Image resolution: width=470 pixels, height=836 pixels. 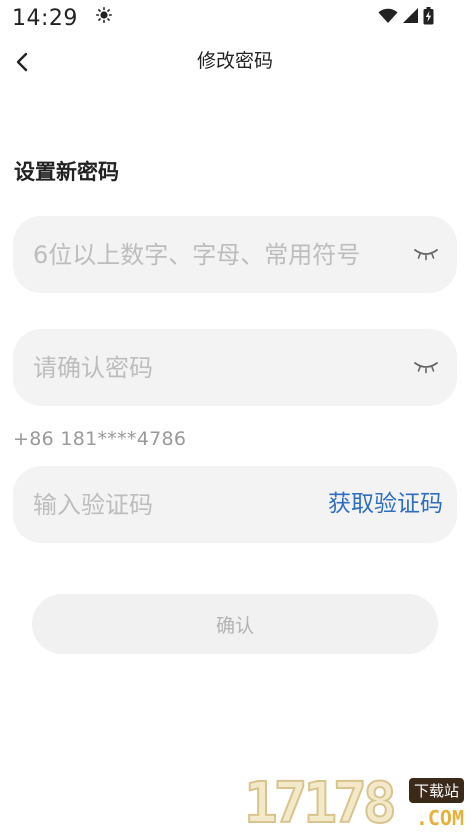 I want to click on confirm-password-field, so click(x=235, y=367).